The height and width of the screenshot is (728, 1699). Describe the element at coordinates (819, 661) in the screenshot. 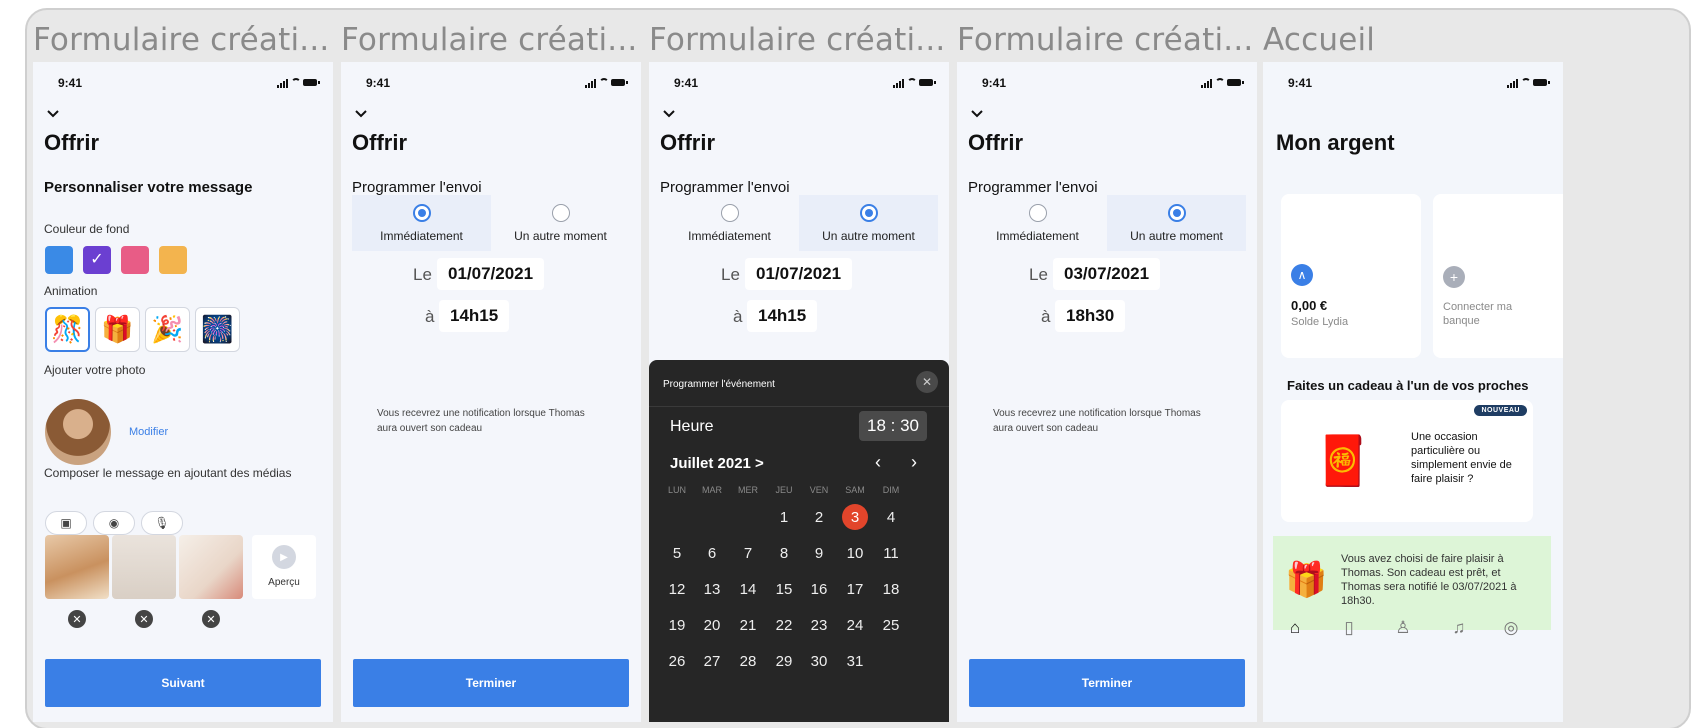

I see `calendar-day: 30` at that location.